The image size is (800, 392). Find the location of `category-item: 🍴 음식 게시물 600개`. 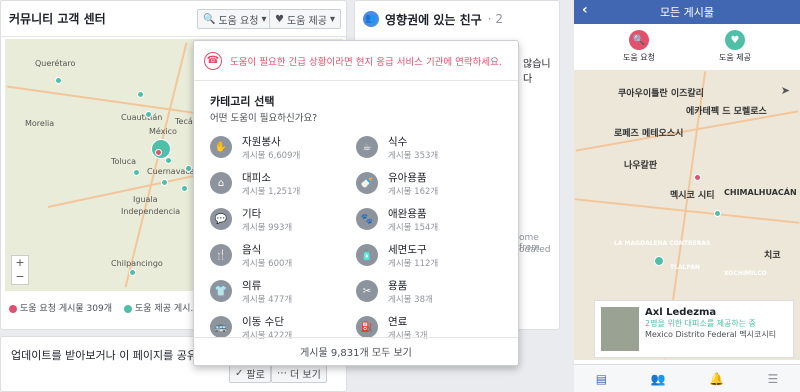

category-item: 🍴 음식 게시물 600개 is located at coordinates (283, 255).